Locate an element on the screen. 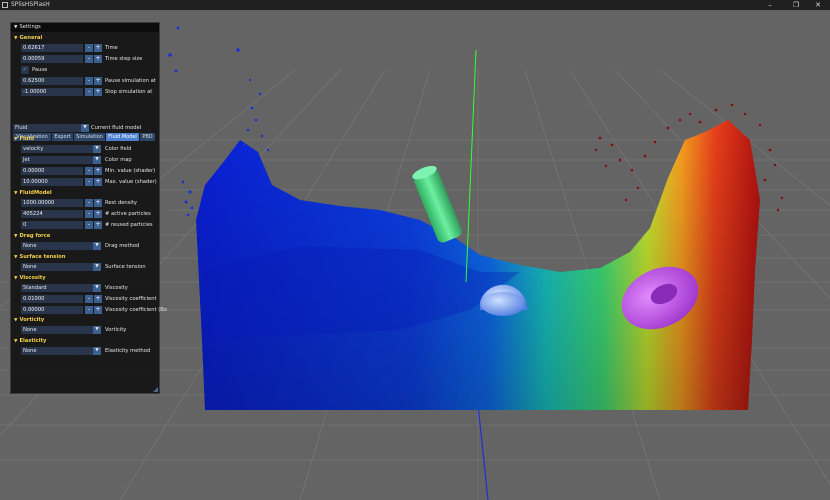 The height and width of the screenshot is (500, 830). section-drag-force: ▼ Drag force is located at coordinates (32, 236).